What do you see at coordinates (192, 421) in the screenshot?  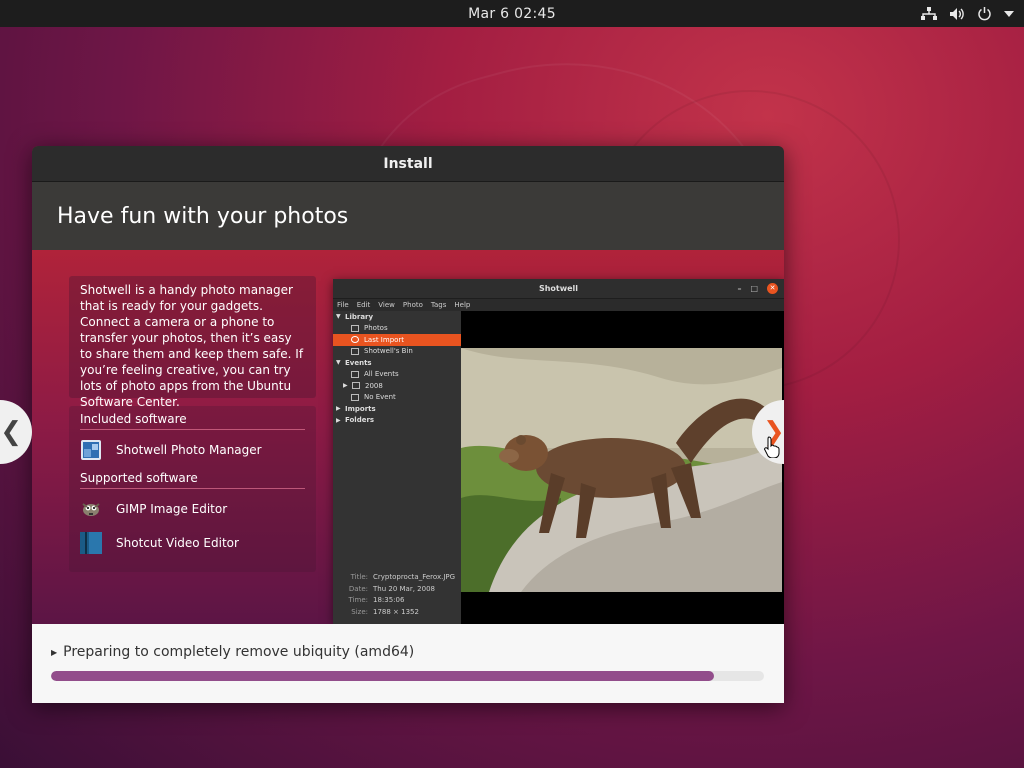 I see `included-software-heading: Included software` at bounding box center [192, 421].